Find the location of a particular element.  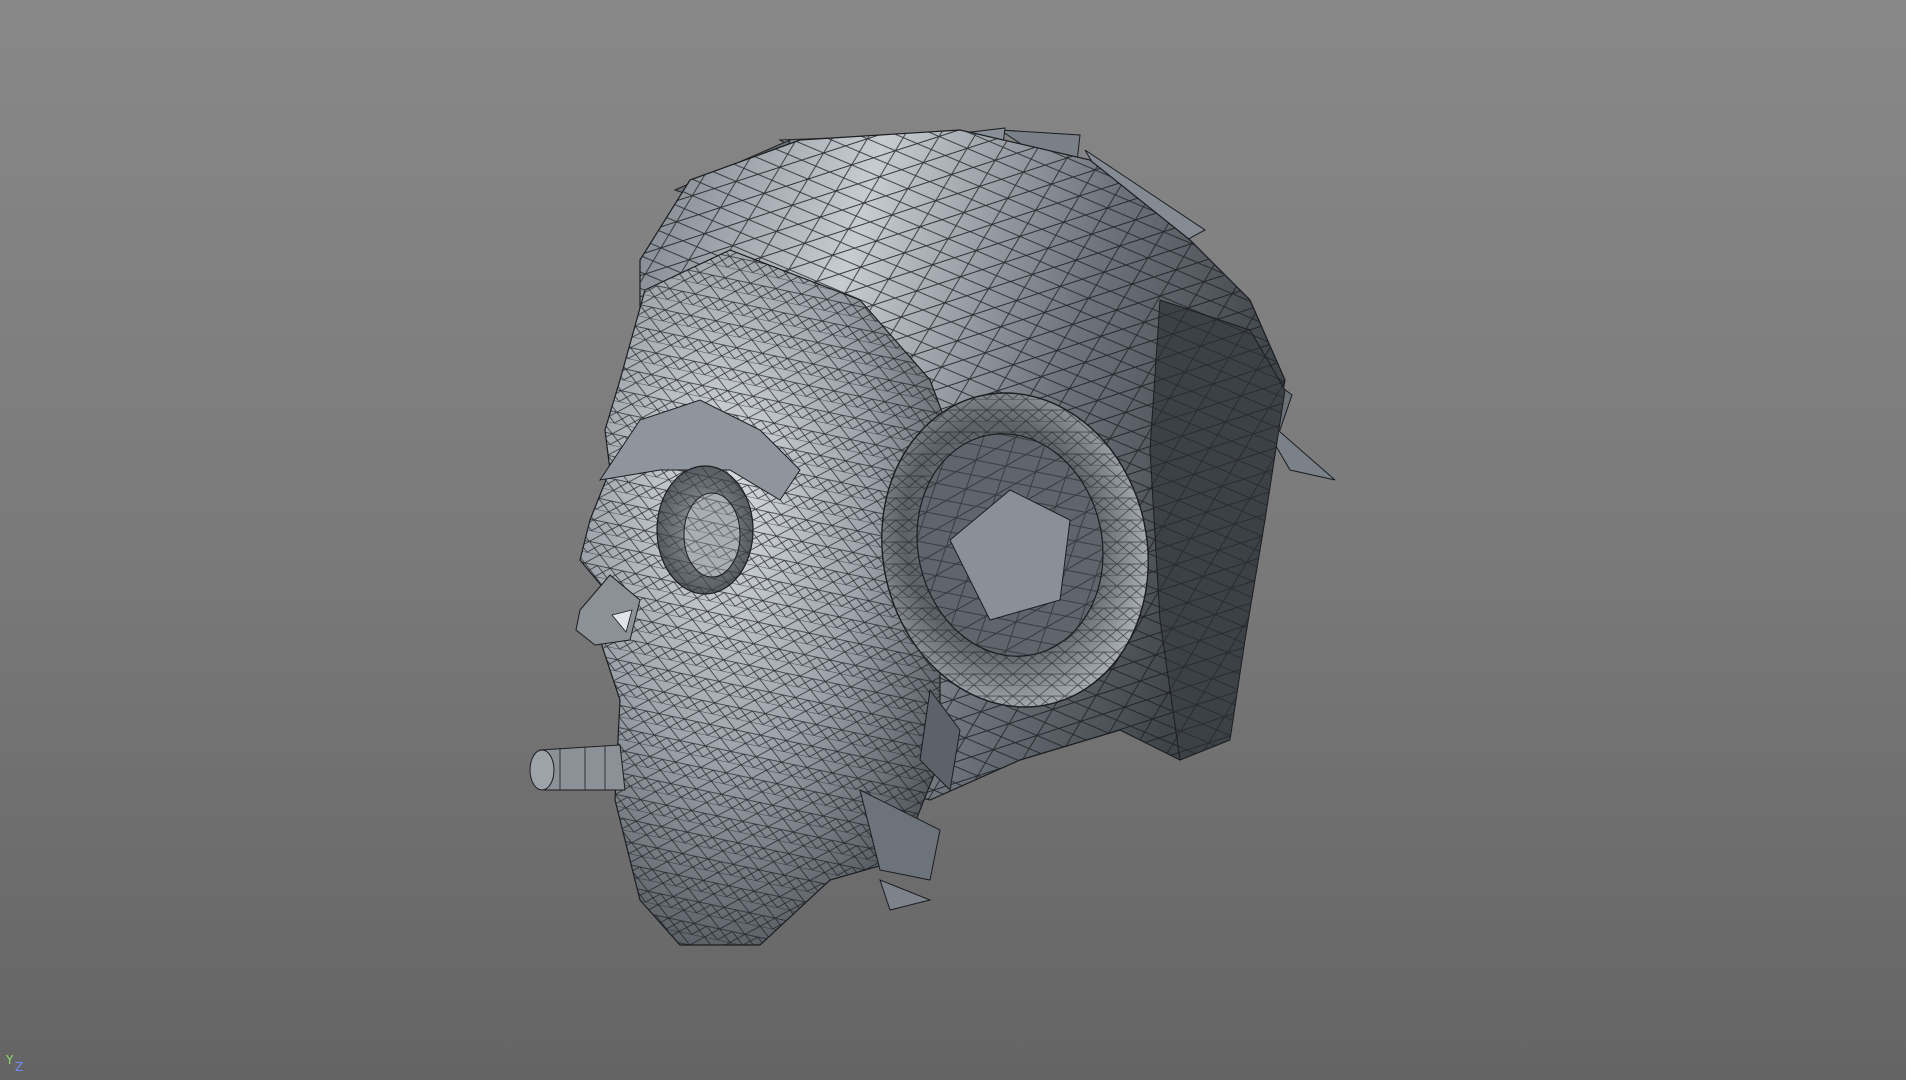

axis-gizmo: Y Z is located at coordinates (16, 1066).